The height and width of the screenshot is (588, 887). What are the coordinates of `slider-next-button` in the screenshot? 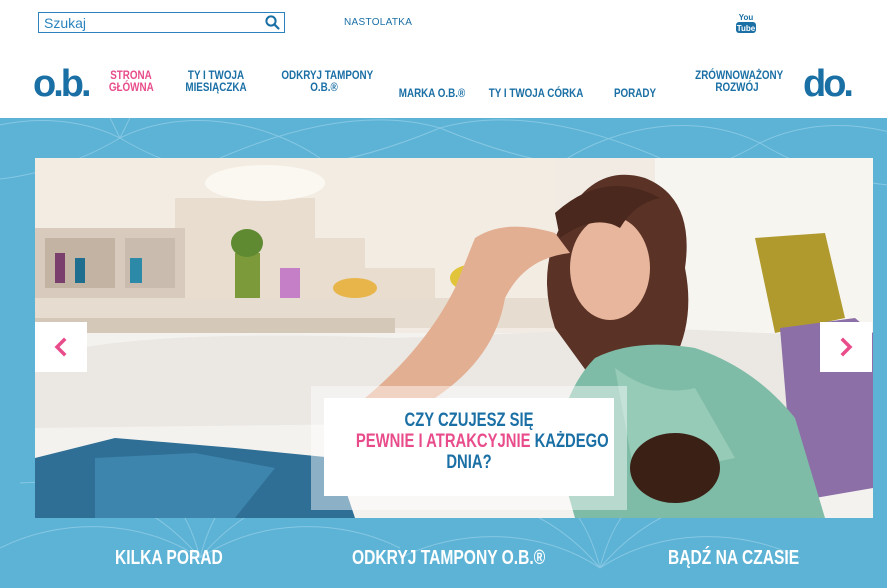 It's located at (846, 347).